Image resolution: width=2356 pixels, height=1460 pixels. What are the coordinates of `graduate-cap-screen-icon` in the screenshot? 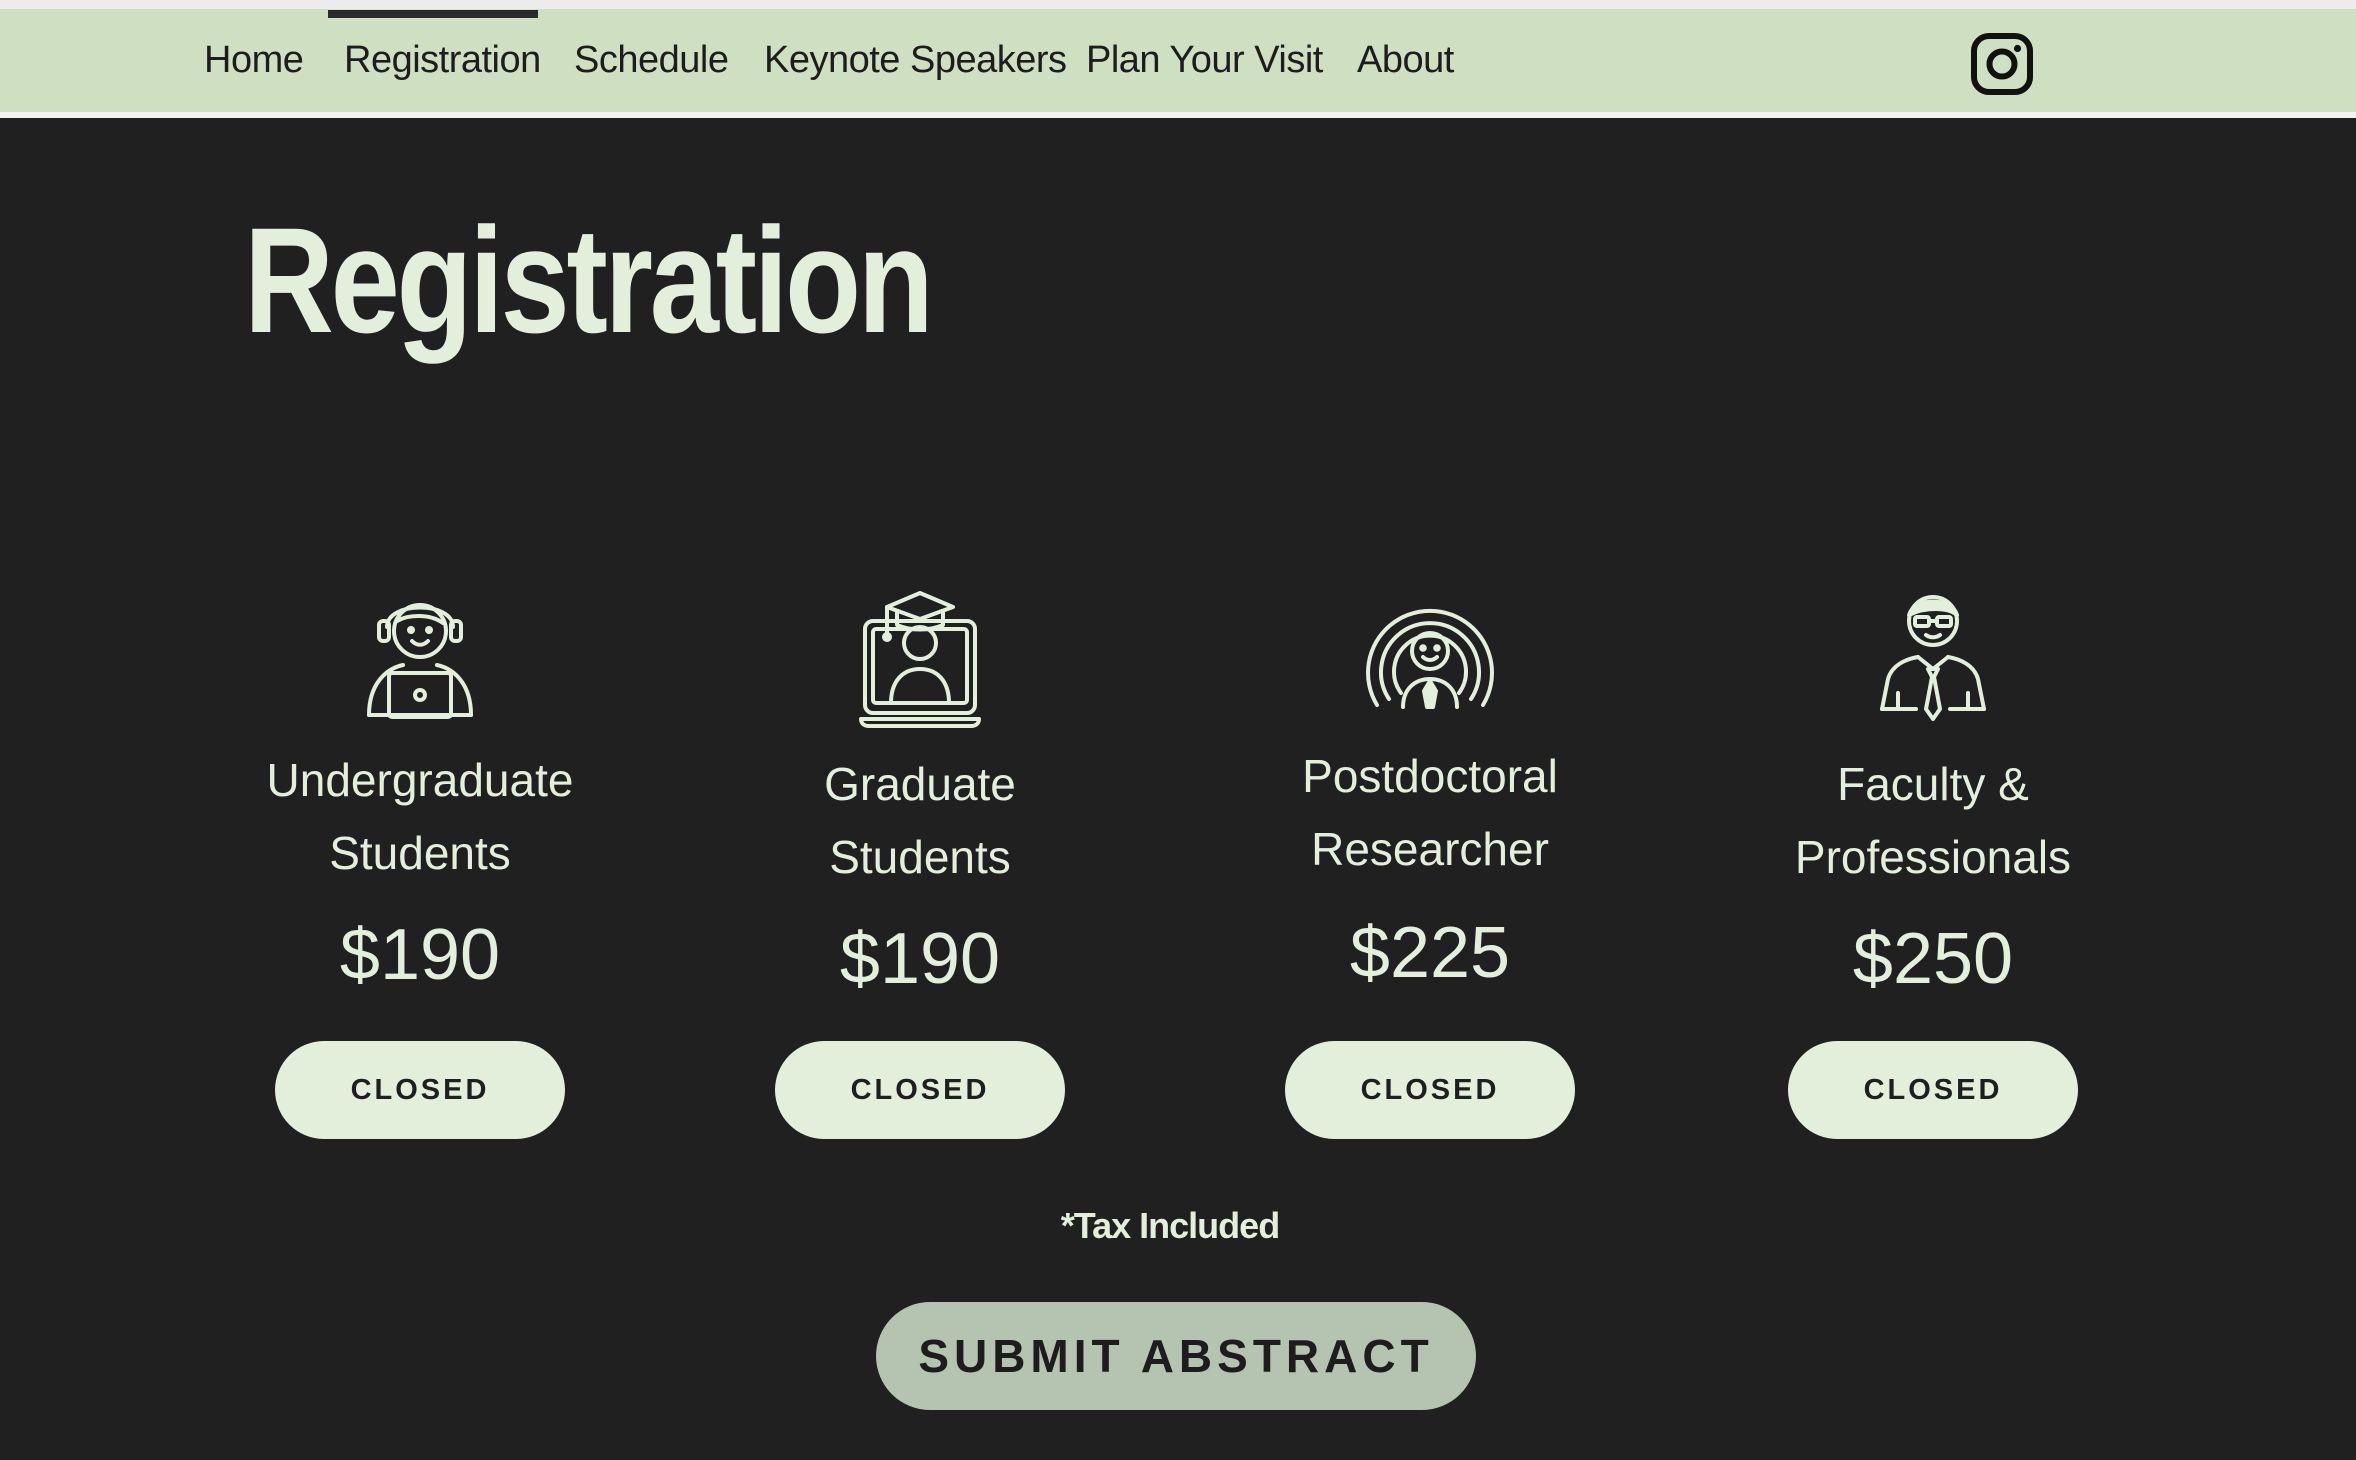 It's located at (920, 657).